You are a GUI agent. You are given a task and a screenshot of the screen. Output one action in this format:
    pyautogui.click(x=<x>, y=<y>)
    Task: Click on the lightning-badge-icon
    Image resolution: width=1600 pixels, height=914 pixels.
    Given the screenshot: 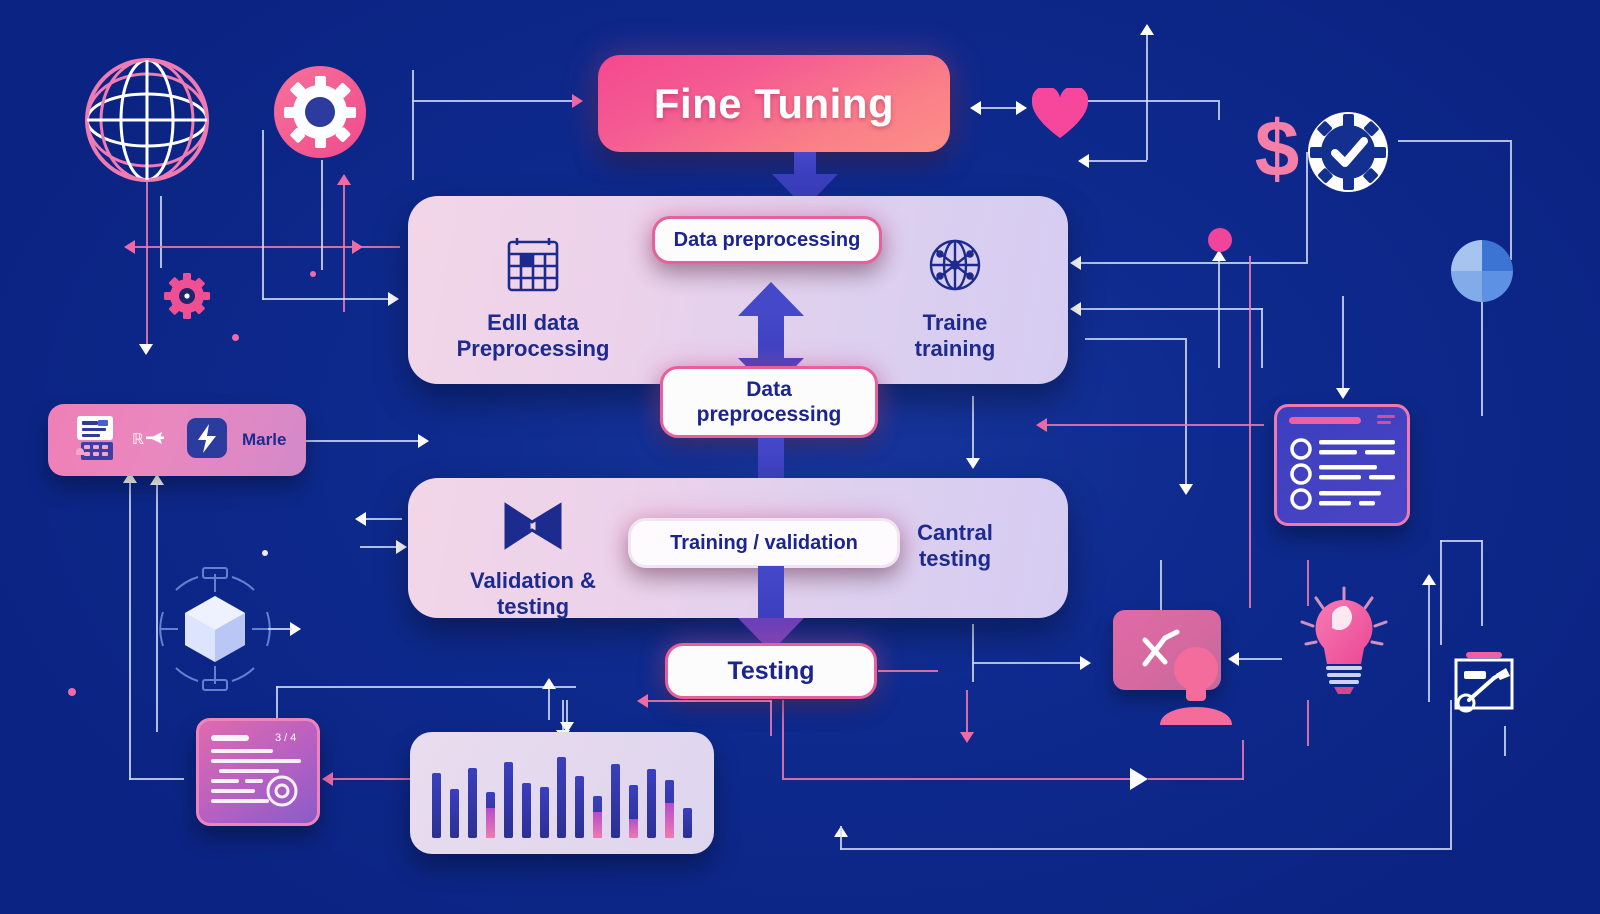 What is the action you would take?
    pyautogui.click(x=207, y=440)
    